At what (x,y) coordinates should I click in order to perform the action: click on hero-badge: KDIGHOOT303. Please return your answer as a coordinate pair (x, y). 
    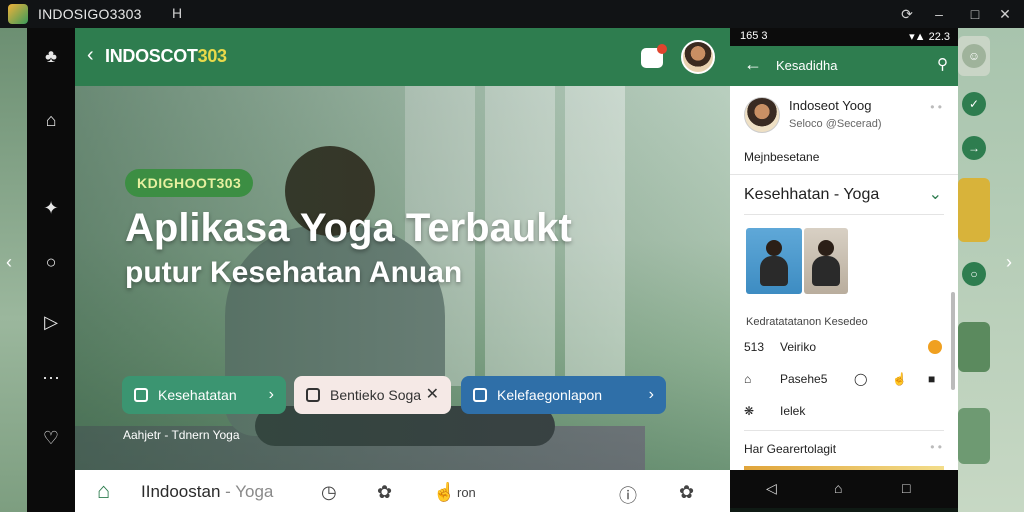
    Looking at the image, I should click on (189, 183).